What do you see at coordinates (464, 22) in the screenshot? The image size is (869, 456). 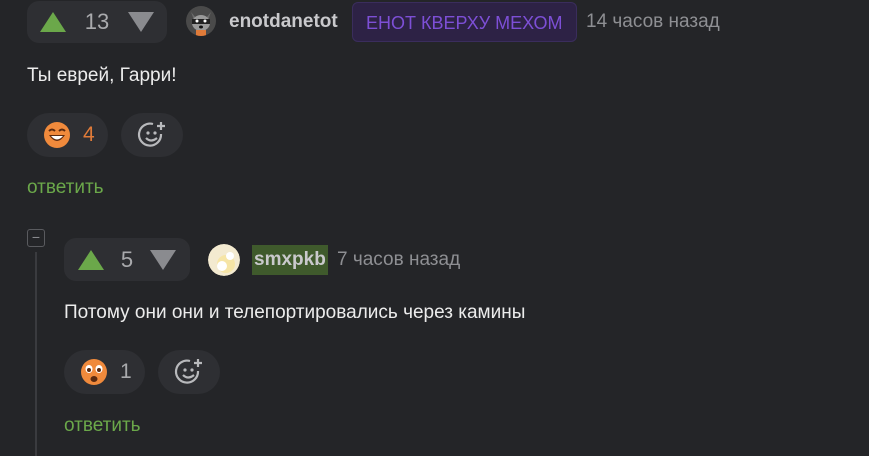 I see `user-badge: ЕНОТ КВЕРХУ МЕХОМ` at bounding box center [464, 22].